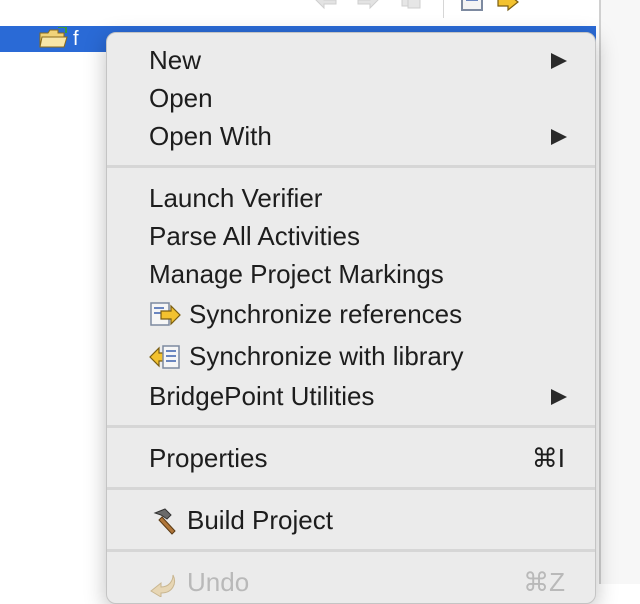 The height and width of the screenshot is (604, 640). I want to click on menu-item-properties: Properties ⌘I, so click(351, 458).